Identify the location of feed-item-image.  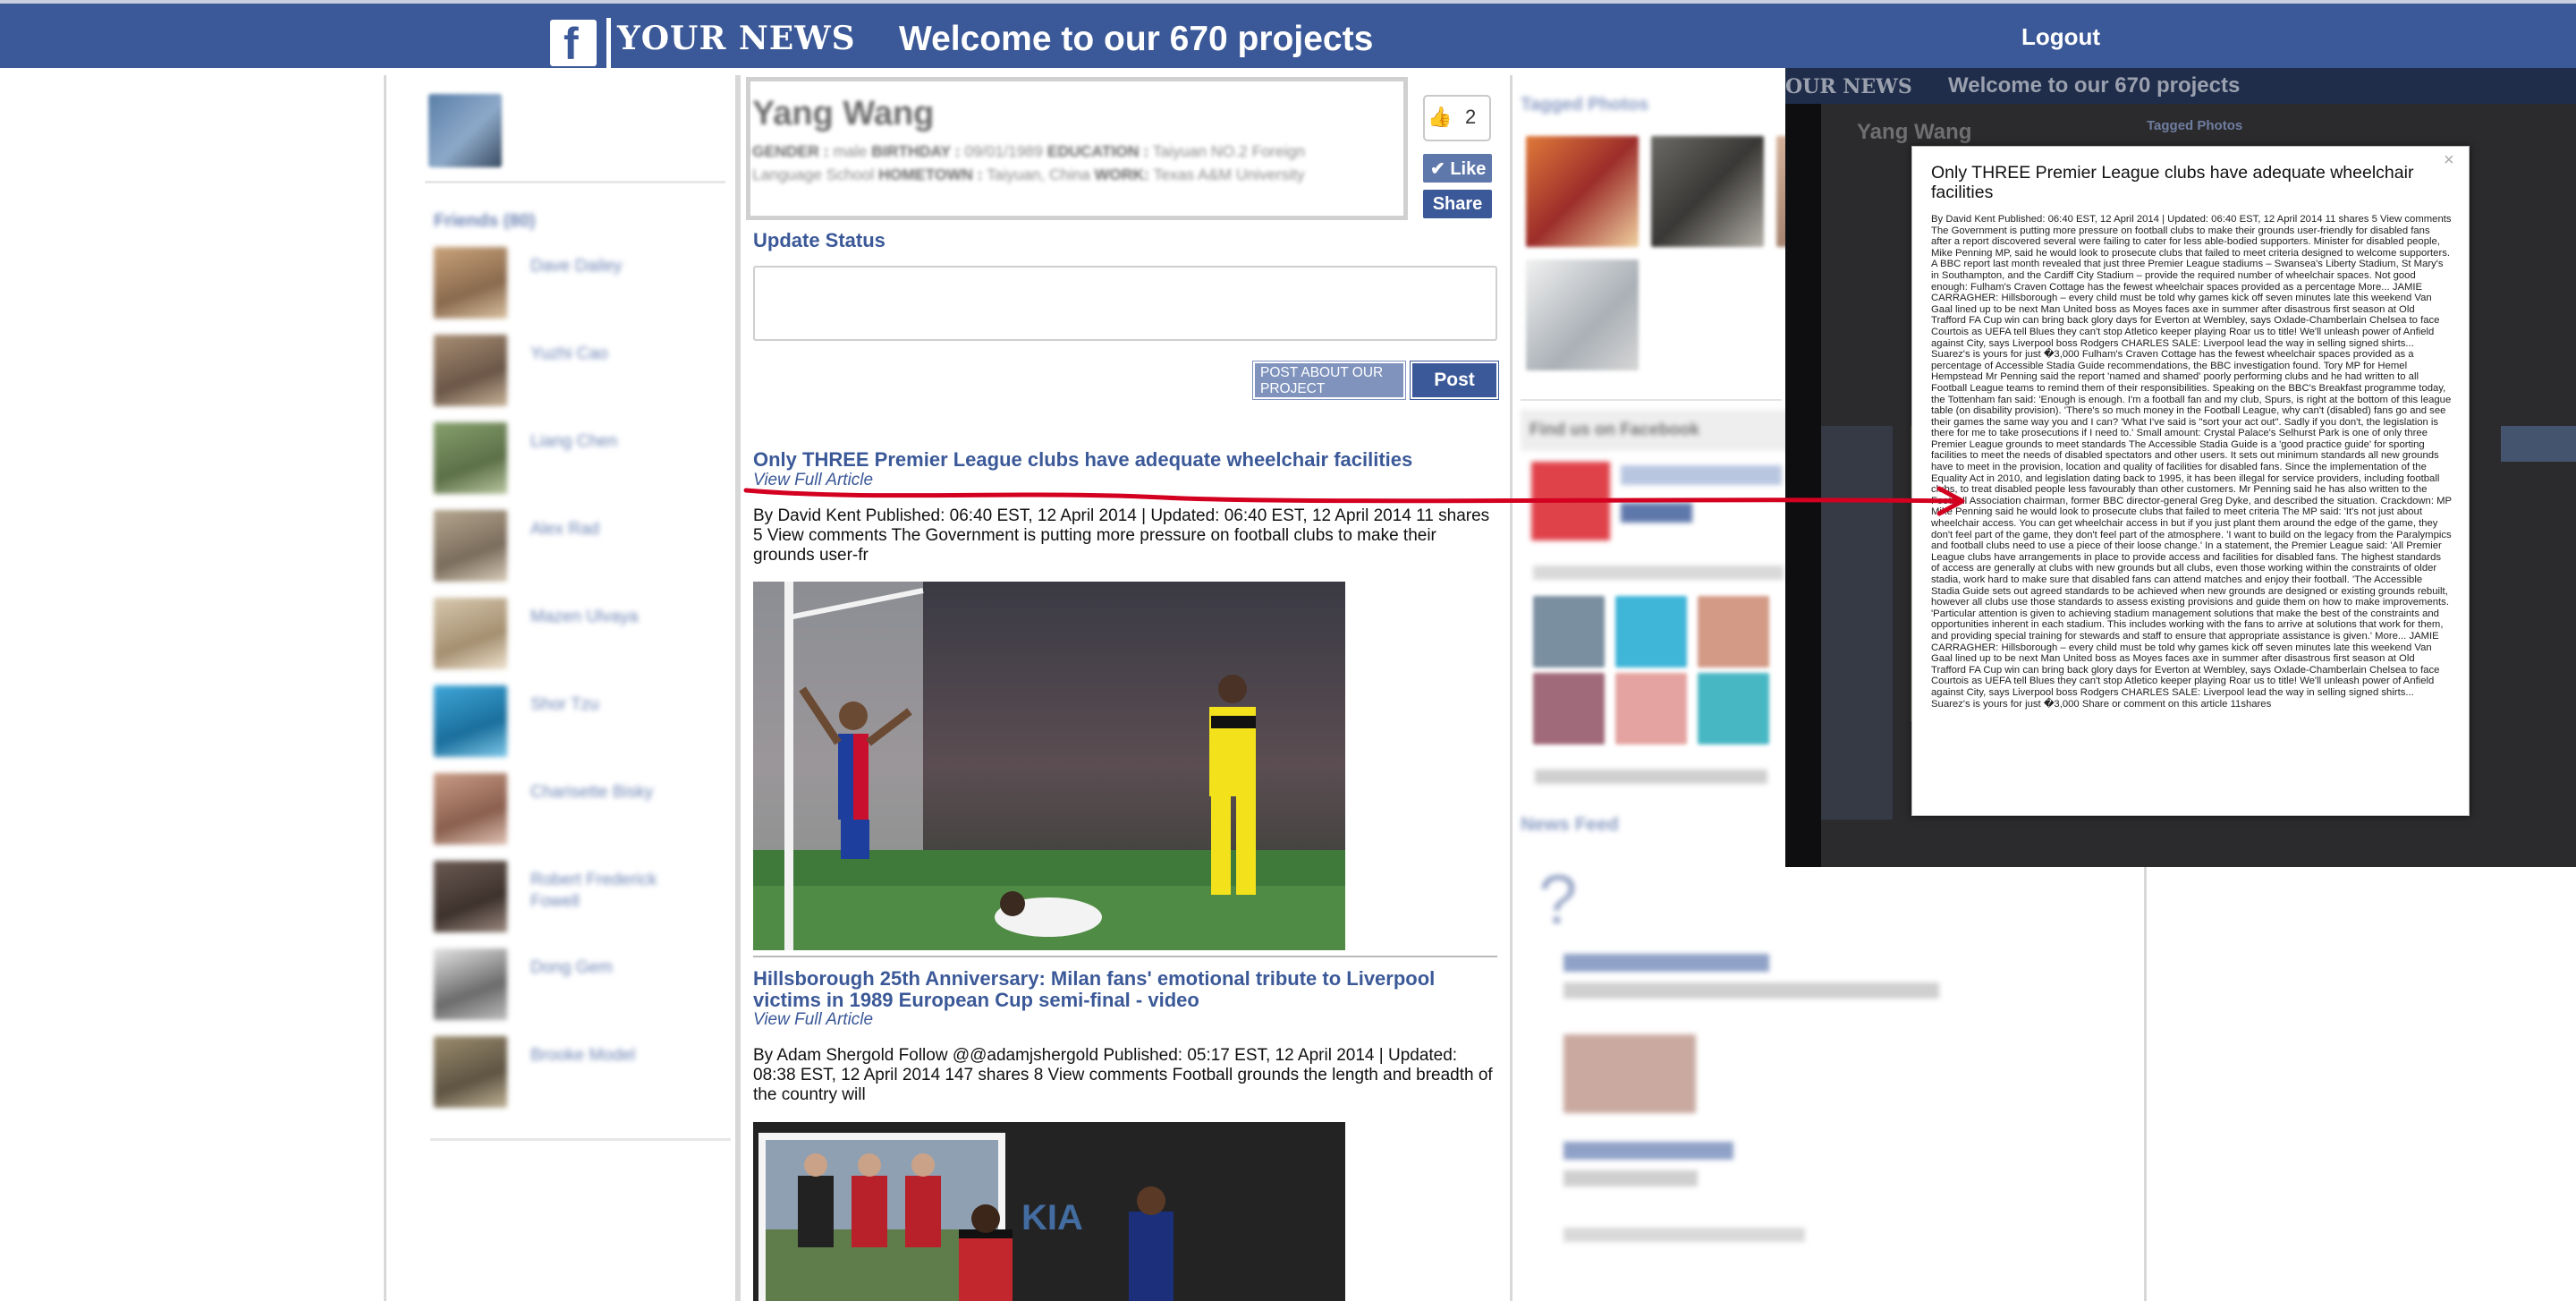
(1629, 1073).